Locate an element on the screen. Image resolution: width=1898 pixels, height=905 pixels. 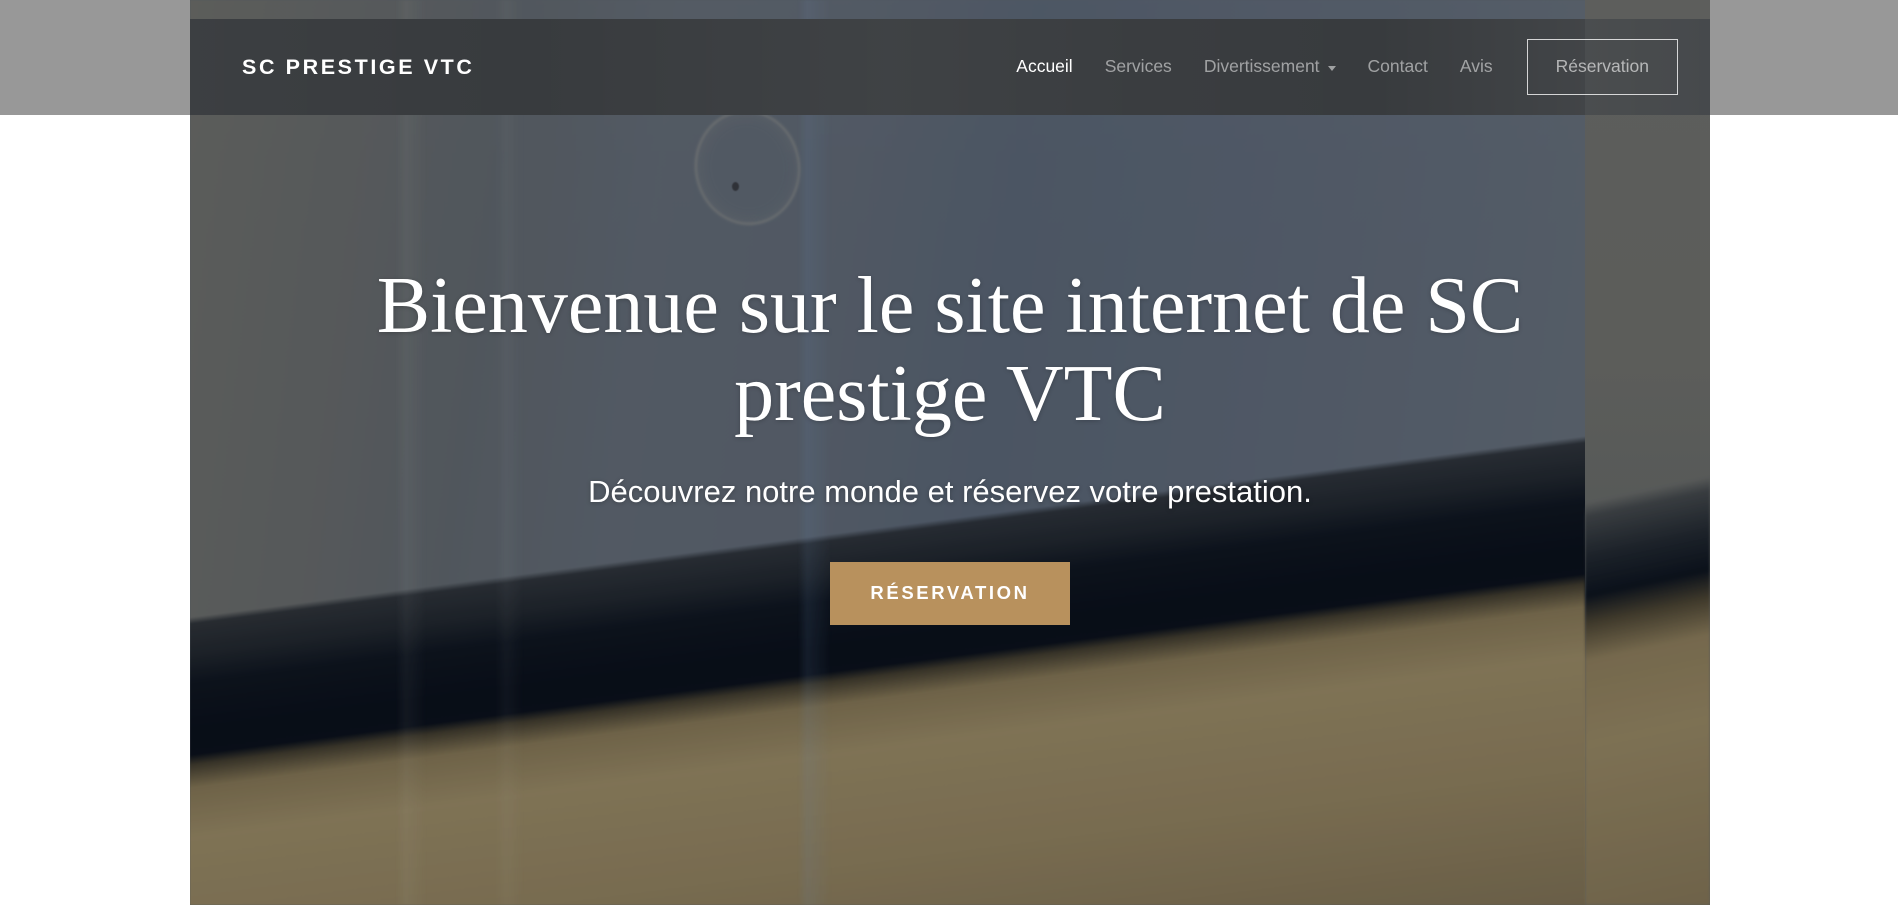
nav-item-contact-label: Contact is located at coordinates (1397, 66).